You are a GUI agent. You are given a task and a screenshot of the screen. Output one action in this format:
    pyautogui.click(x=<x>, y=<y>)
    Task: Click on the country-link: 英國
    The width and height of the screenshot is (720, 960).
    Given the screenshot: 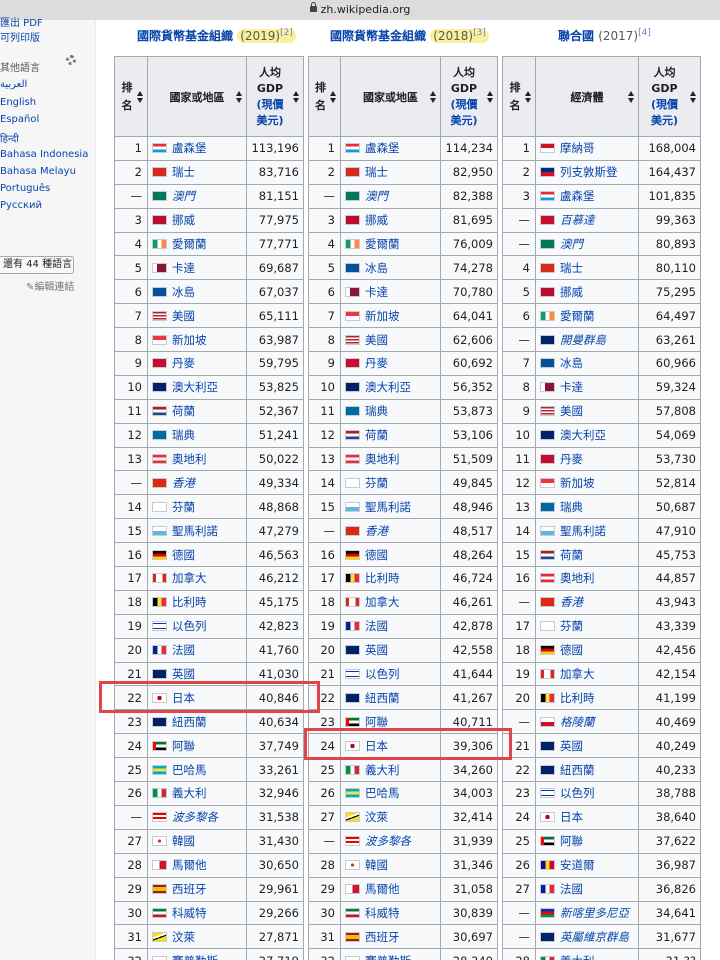 What is the action you would take?
    pyautogui.click(x=183, y=674)
    